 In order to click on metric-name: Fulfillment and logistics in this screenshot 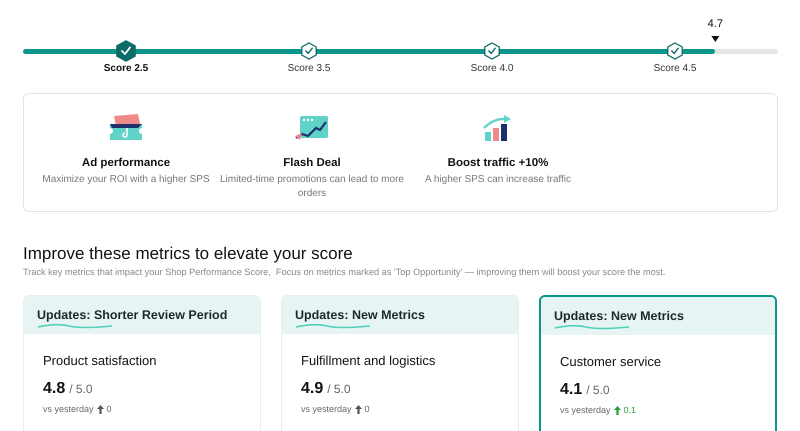, I will do `click(368, 360)`.